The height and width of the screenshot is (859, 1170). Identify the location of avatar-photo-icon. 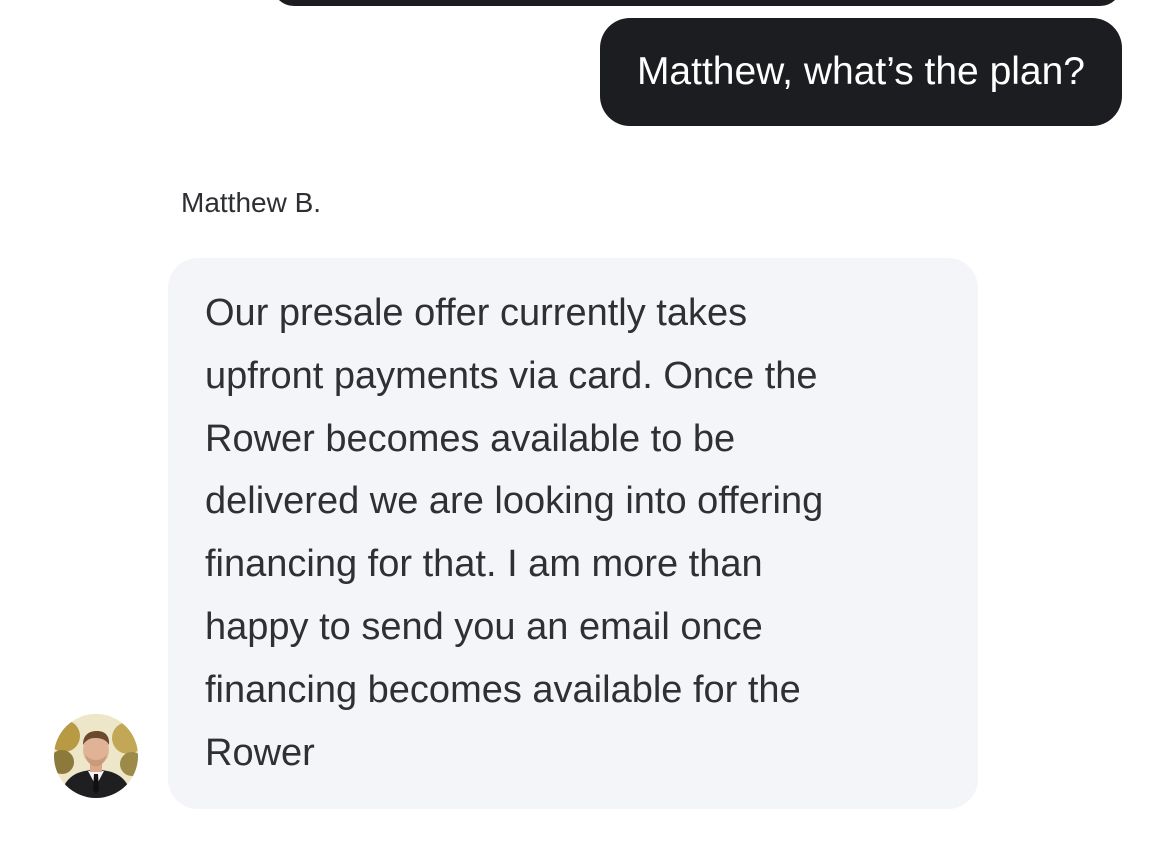
(96, 756).